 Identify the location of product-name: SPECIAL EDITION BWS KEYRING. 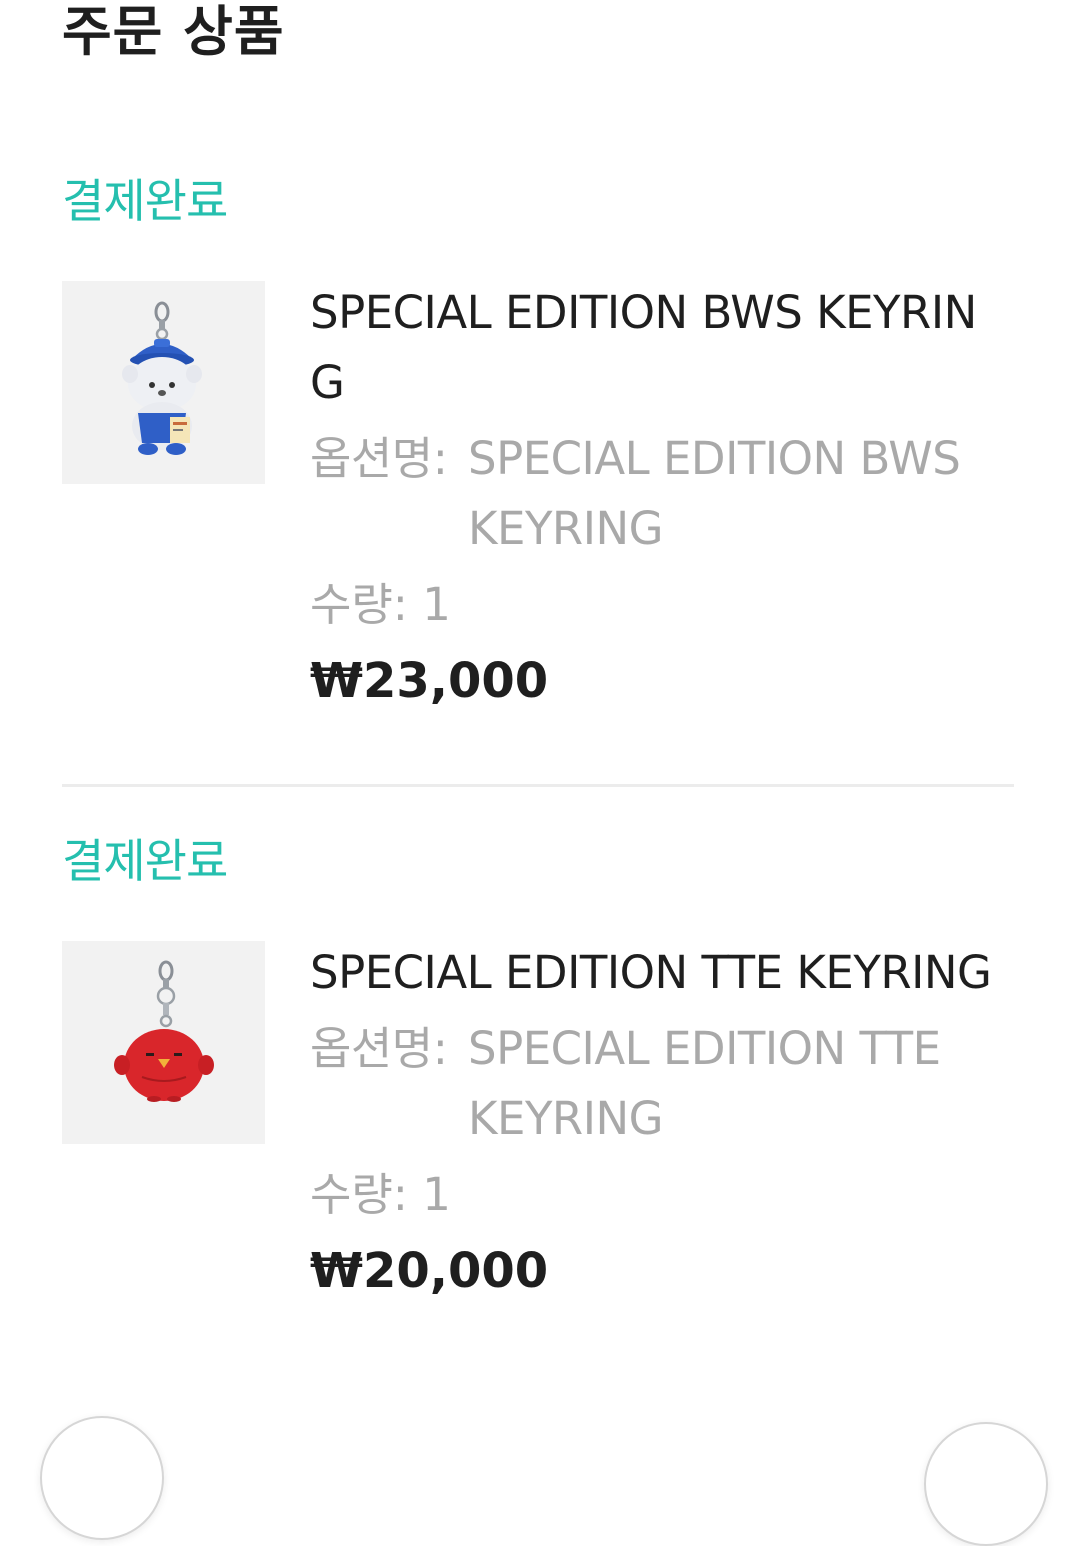
(656, 348).